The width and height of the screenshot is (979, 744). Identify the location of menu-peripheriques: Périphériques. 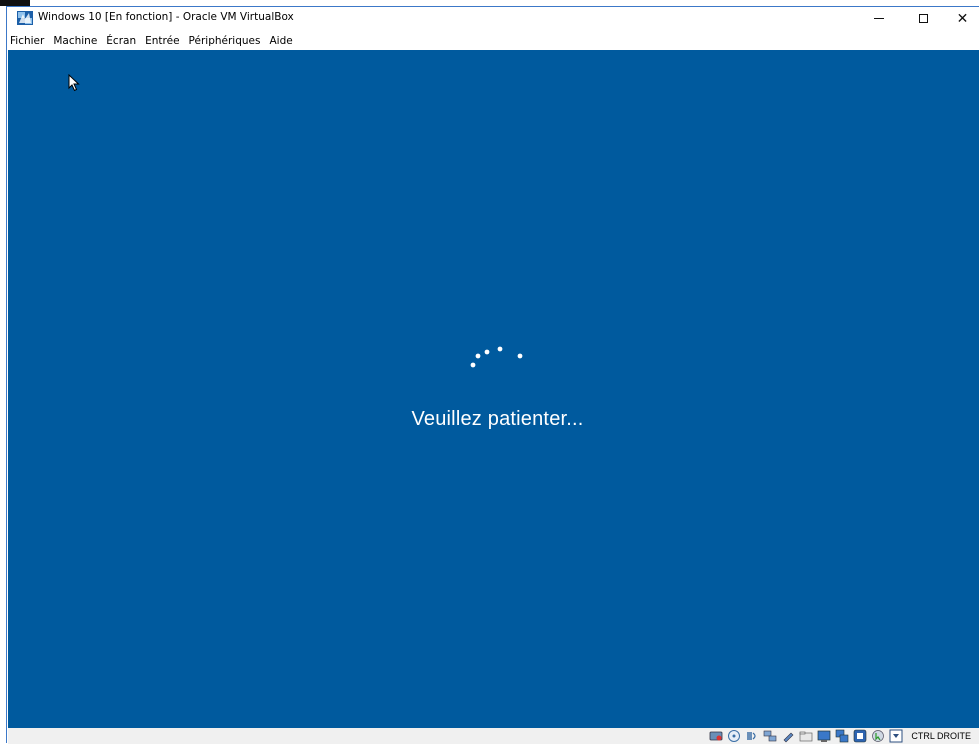
(228, 41).